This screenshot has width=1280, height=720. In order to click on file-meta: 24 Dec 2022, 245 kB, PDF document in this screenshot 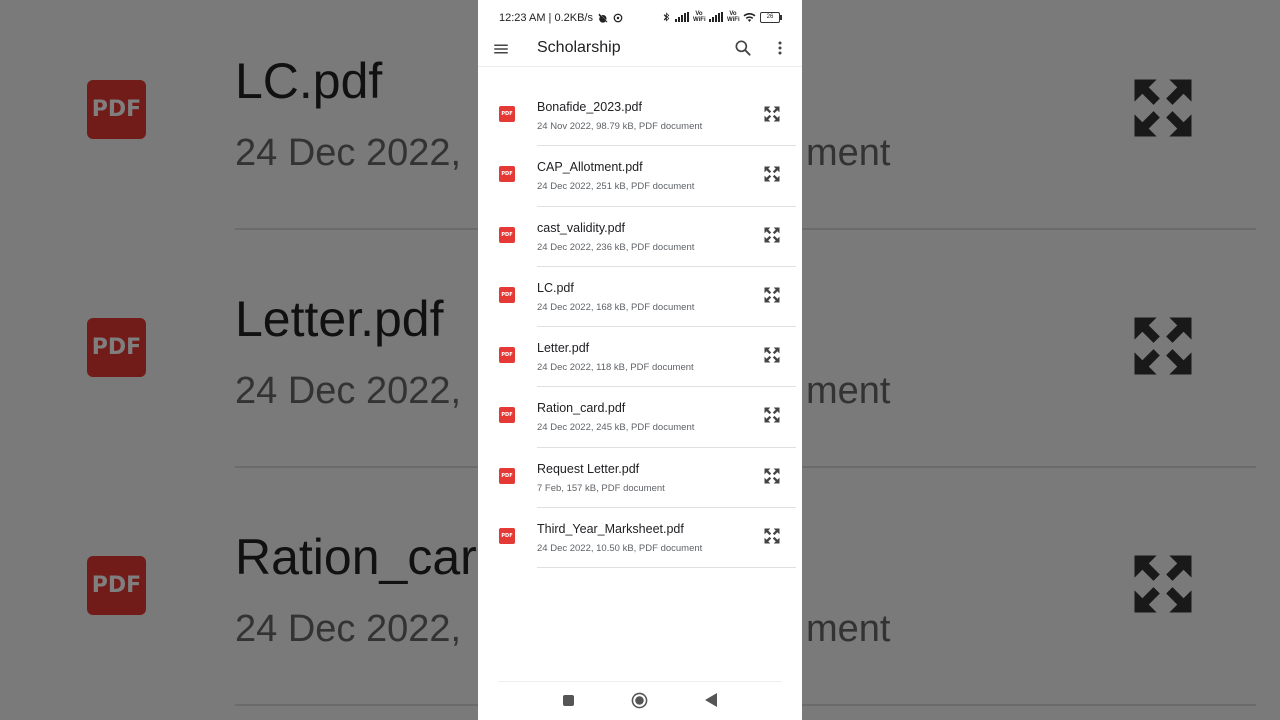, I will do `click(616, 428)`.